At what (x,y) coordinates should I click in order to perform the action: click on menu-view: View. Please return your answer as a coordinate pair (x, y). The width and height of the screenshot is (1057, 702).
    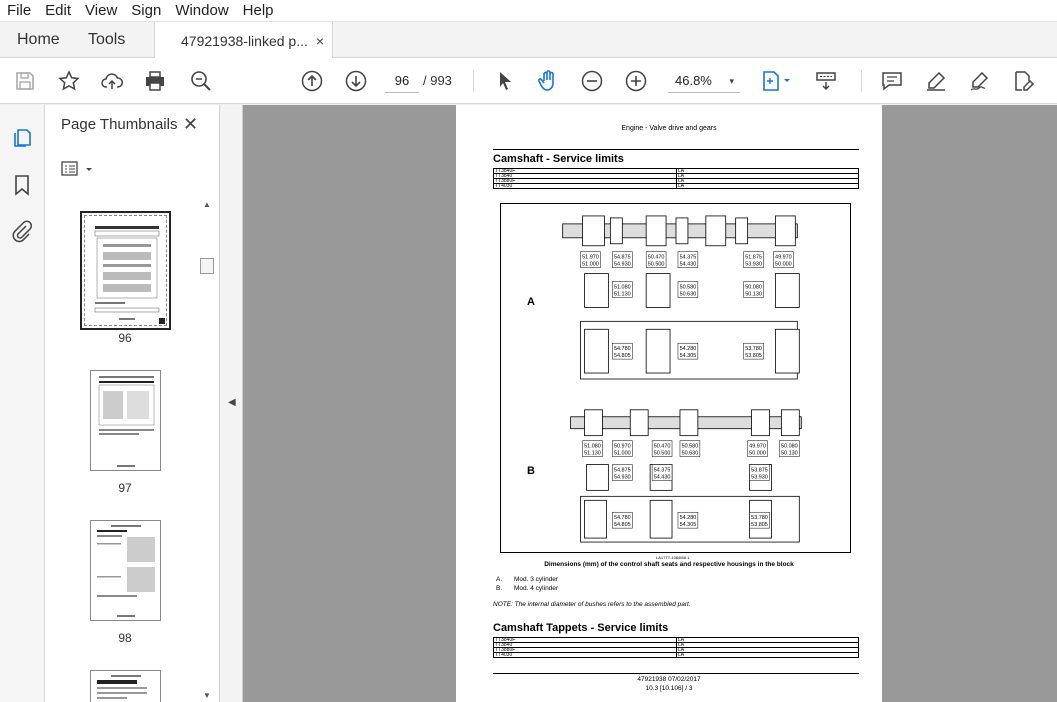
    Looking at the image, I should click on (101, 10).